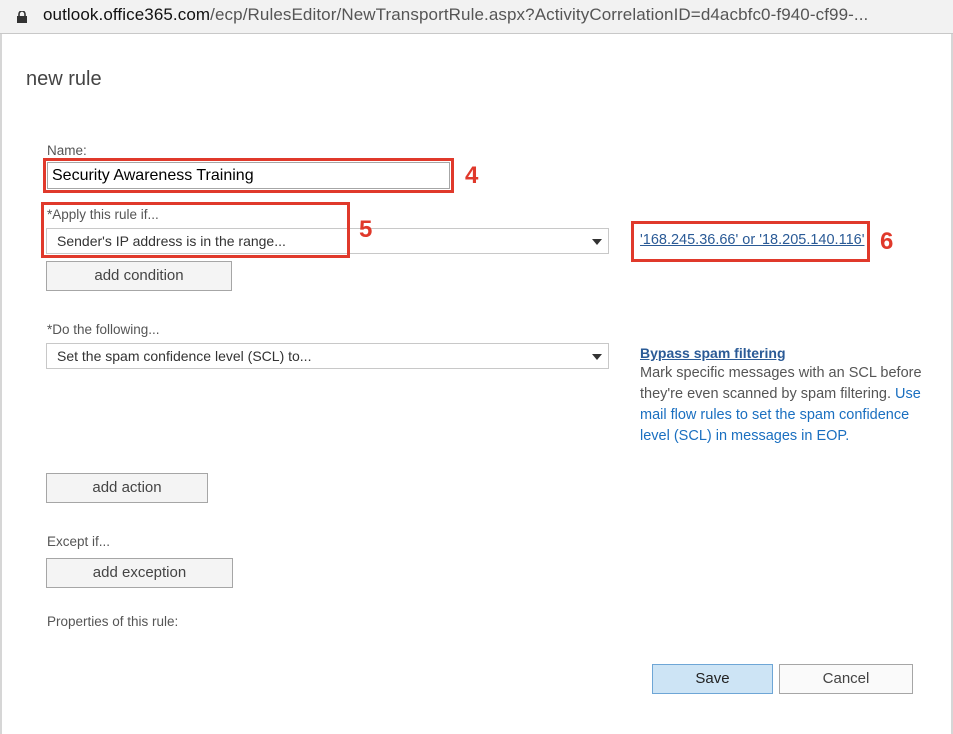 The height and width of the screenshot is (734, 953). I want to click on add-condition-button: add condition, so click(139, 276).